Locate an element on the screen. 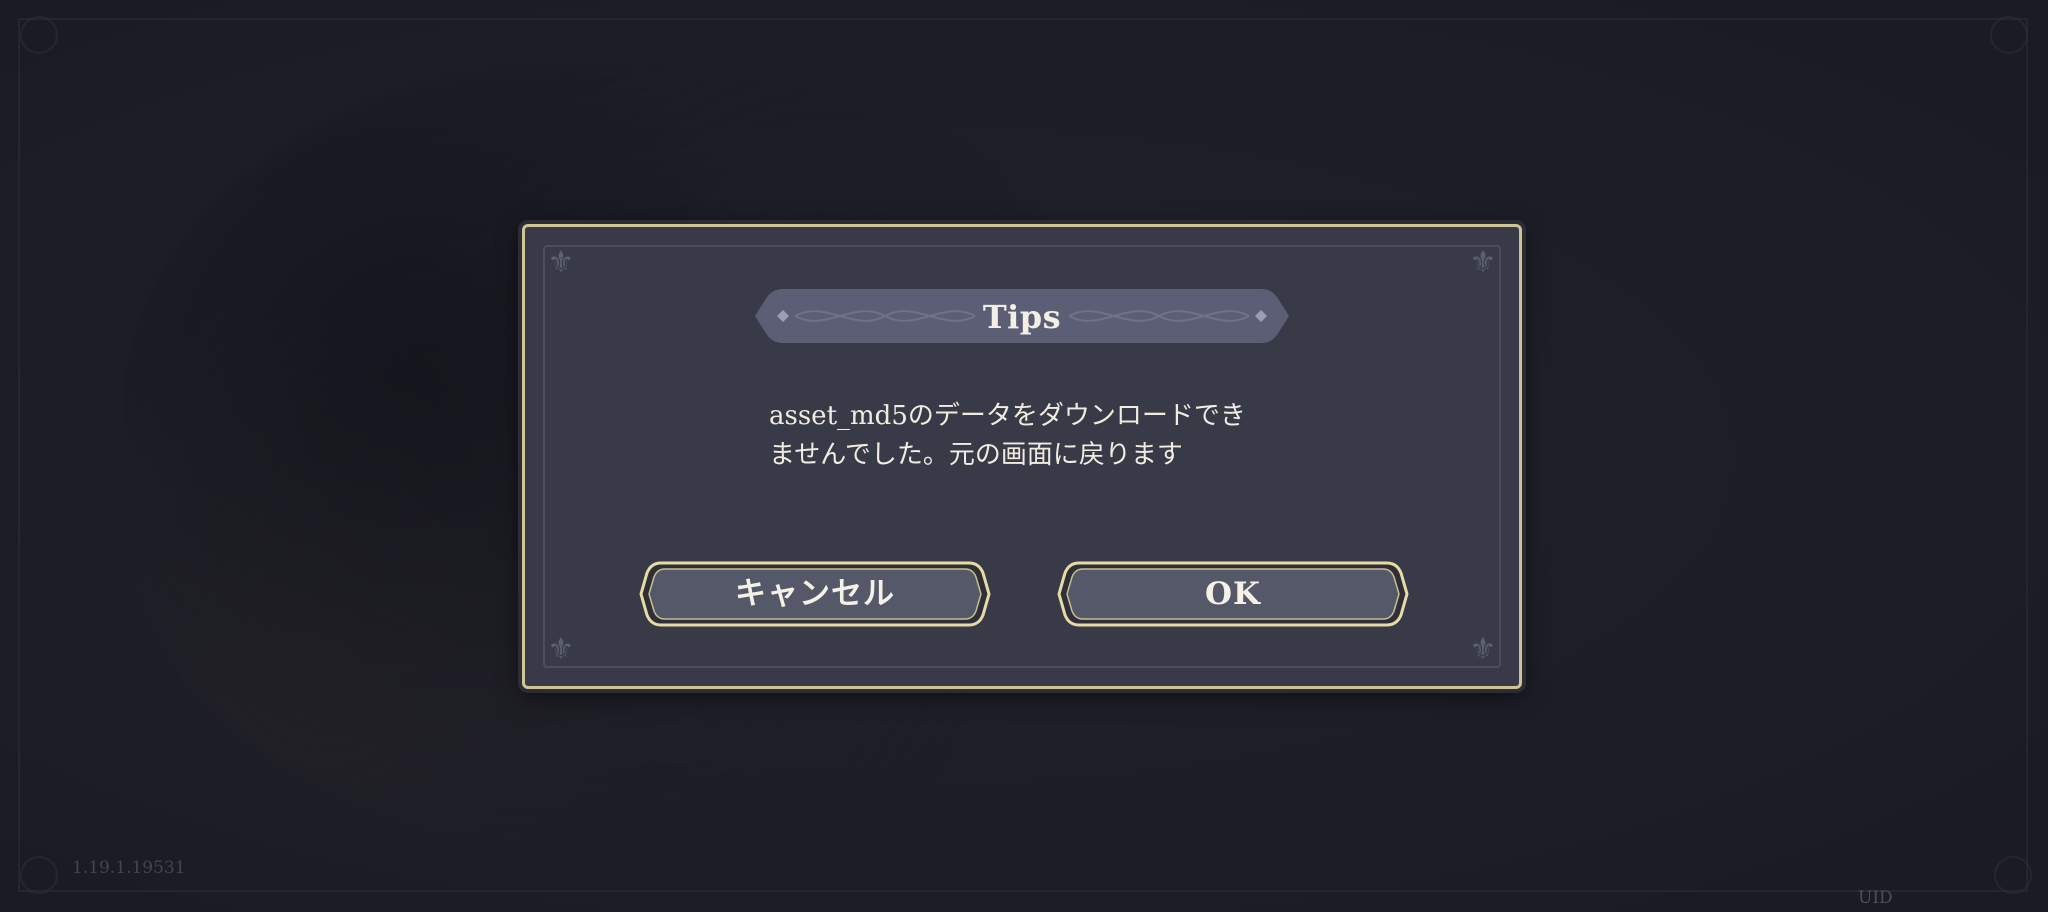 The height and width of the screenshot is (912, 2048). cancel-button-label: キャンセル is located at coordinates (815, 594).